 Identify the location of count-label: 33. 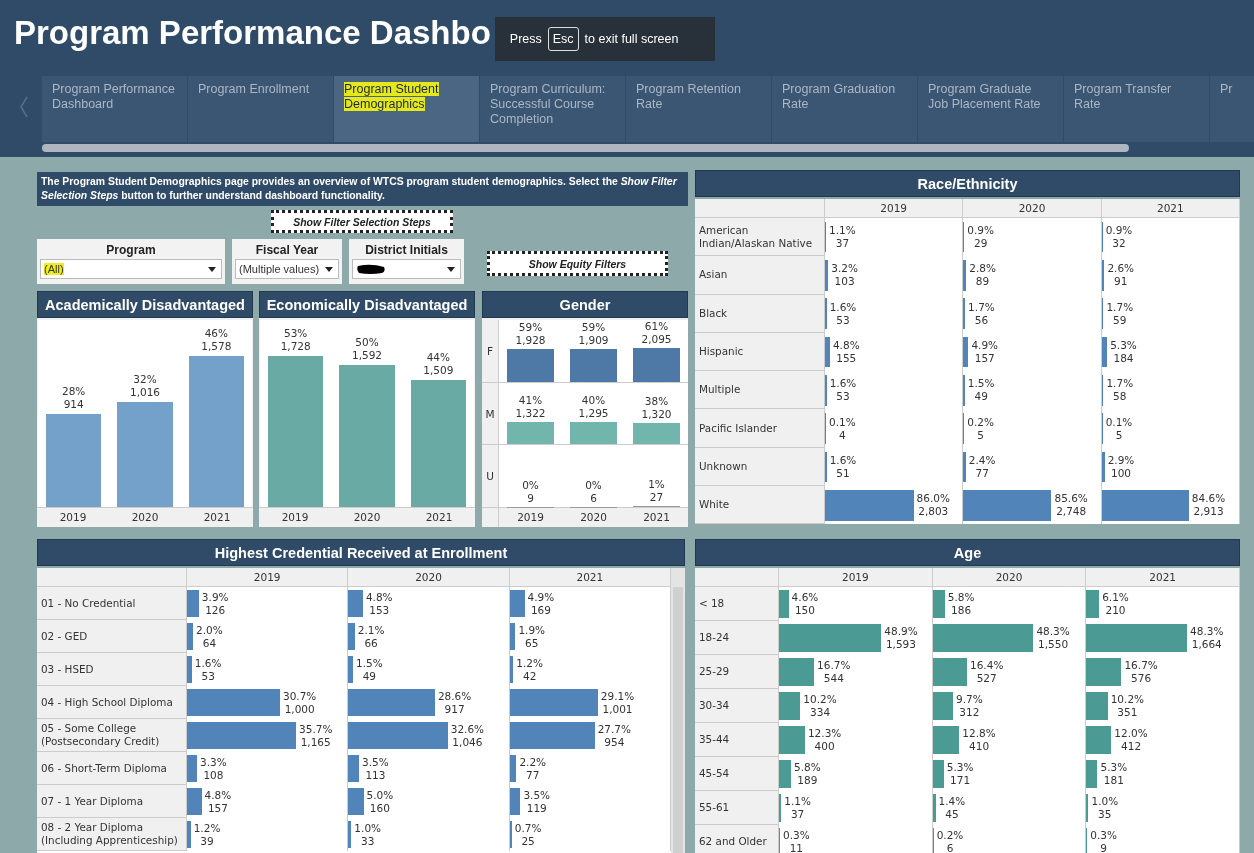
(368, 841).